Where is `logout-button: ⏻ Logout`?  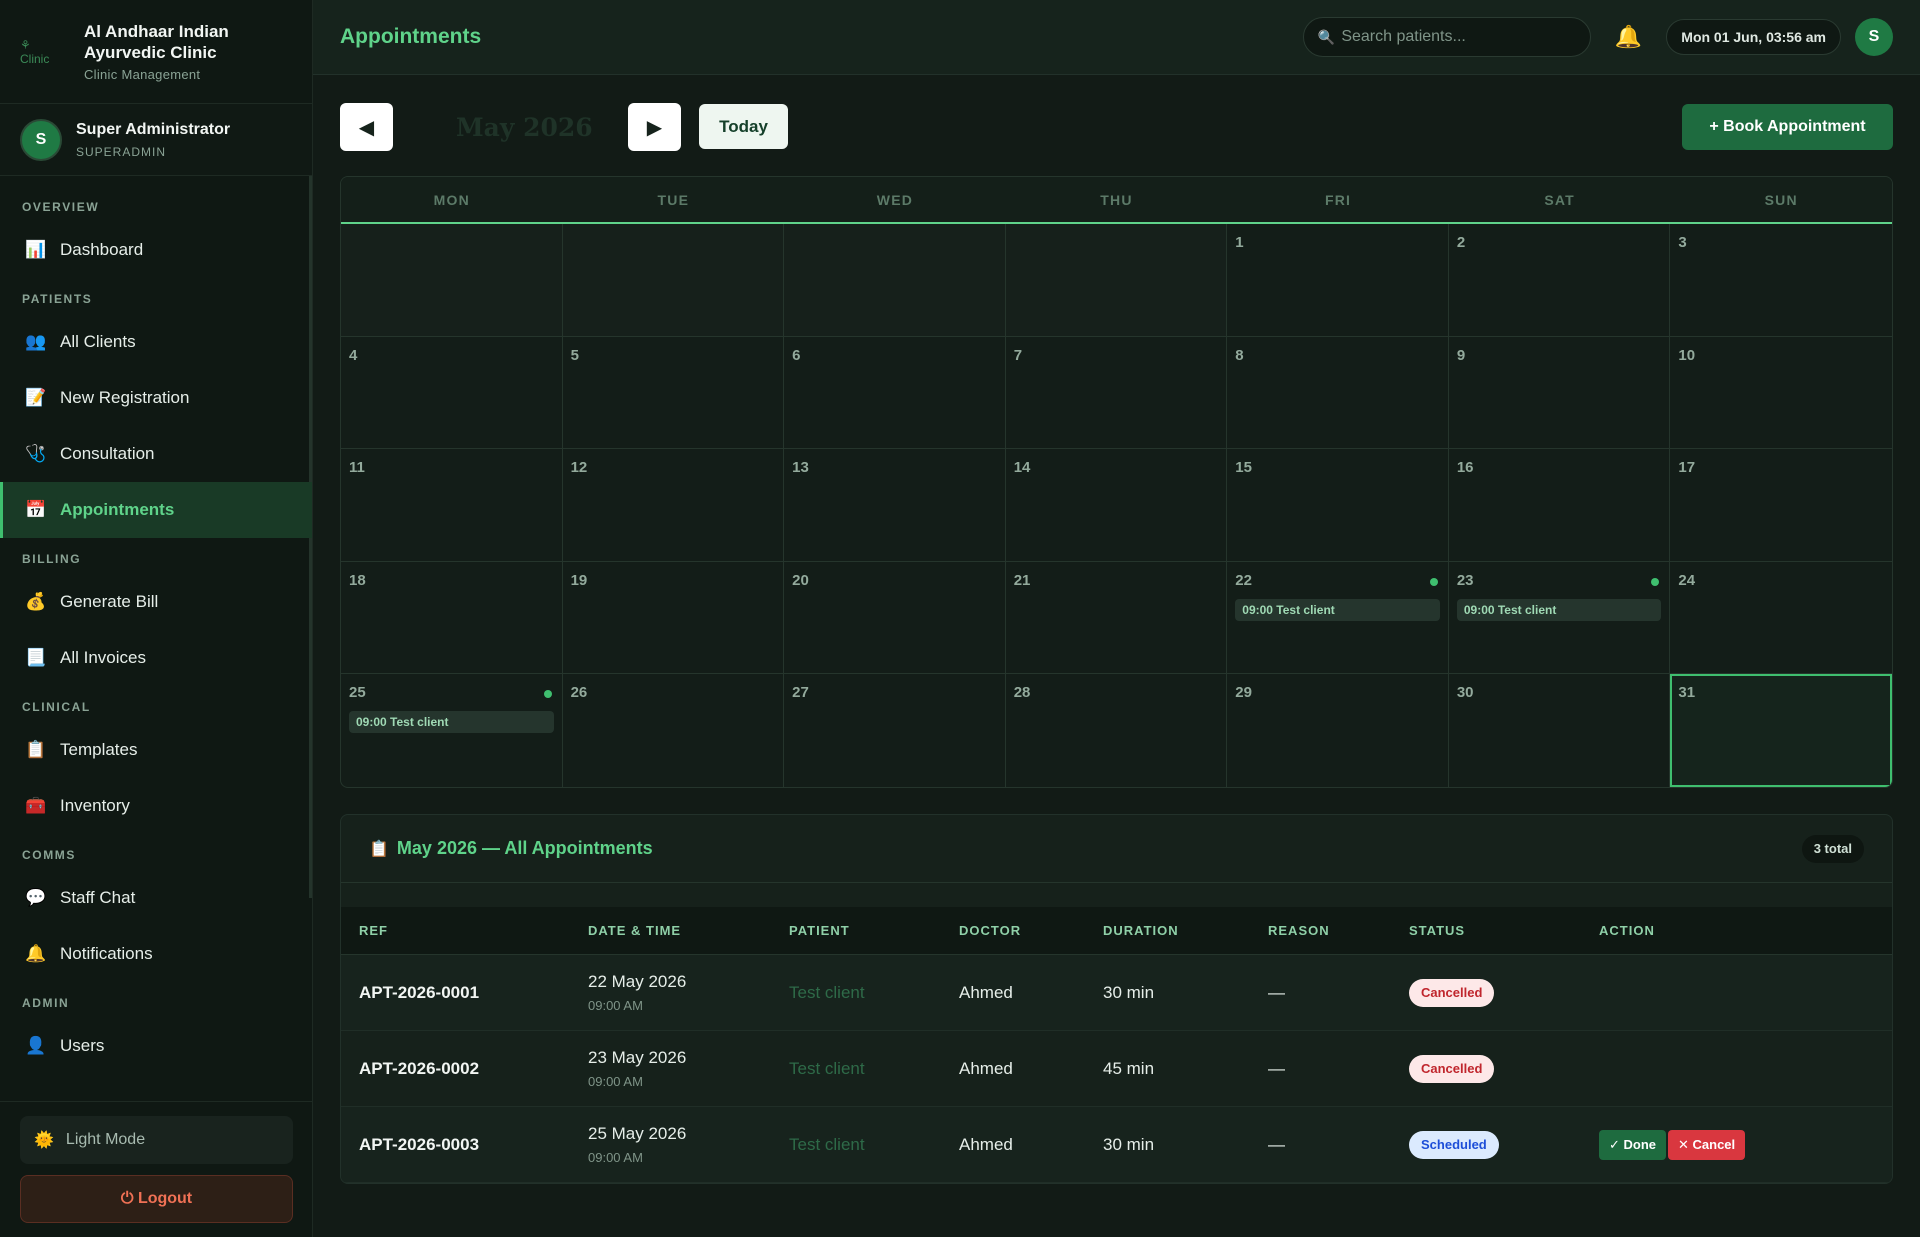
logout-button: ⏻ Logout is located at coordinates (156, 1199).